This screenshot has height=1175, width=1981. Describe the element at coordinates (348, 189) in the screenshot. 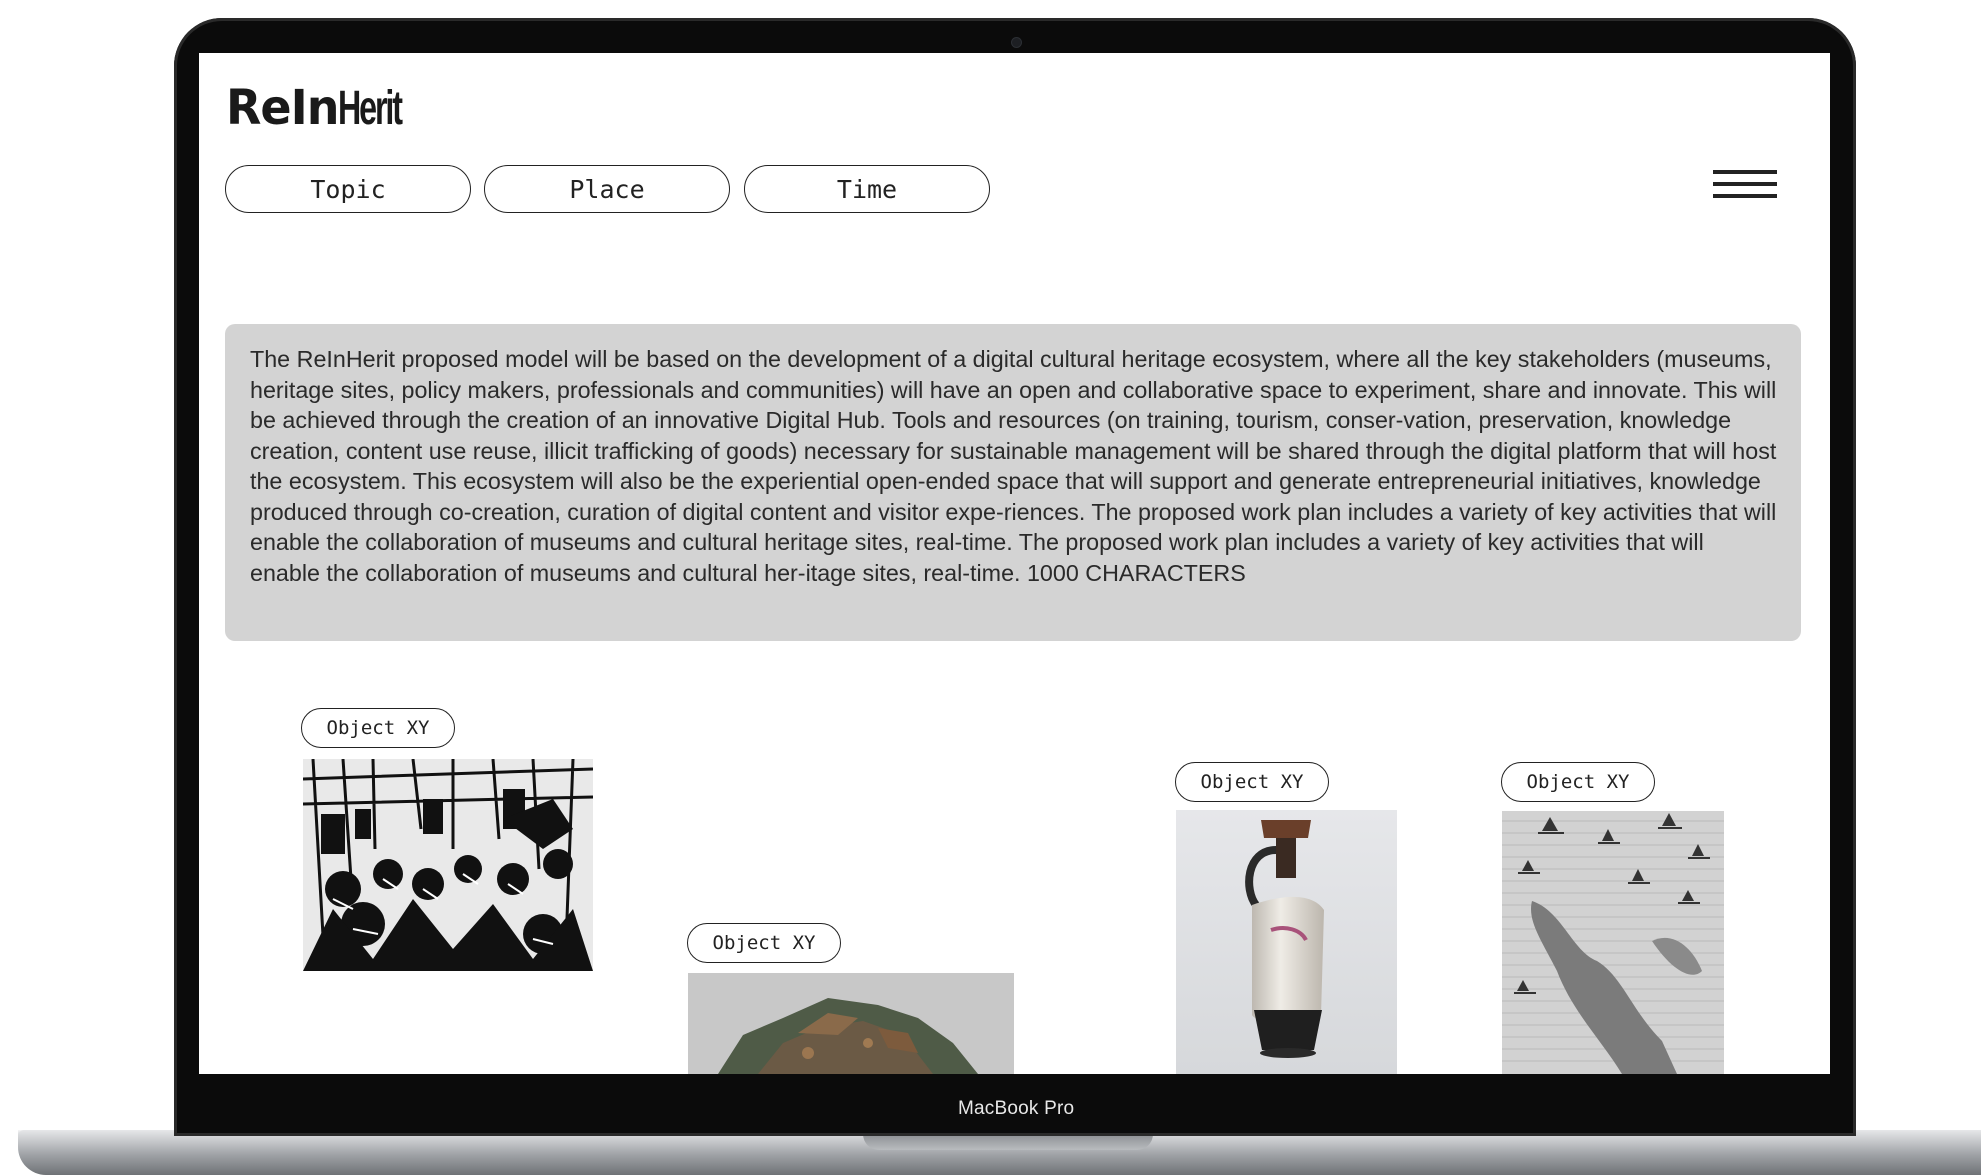

I see `filter-topic-button: Topic` at that location.